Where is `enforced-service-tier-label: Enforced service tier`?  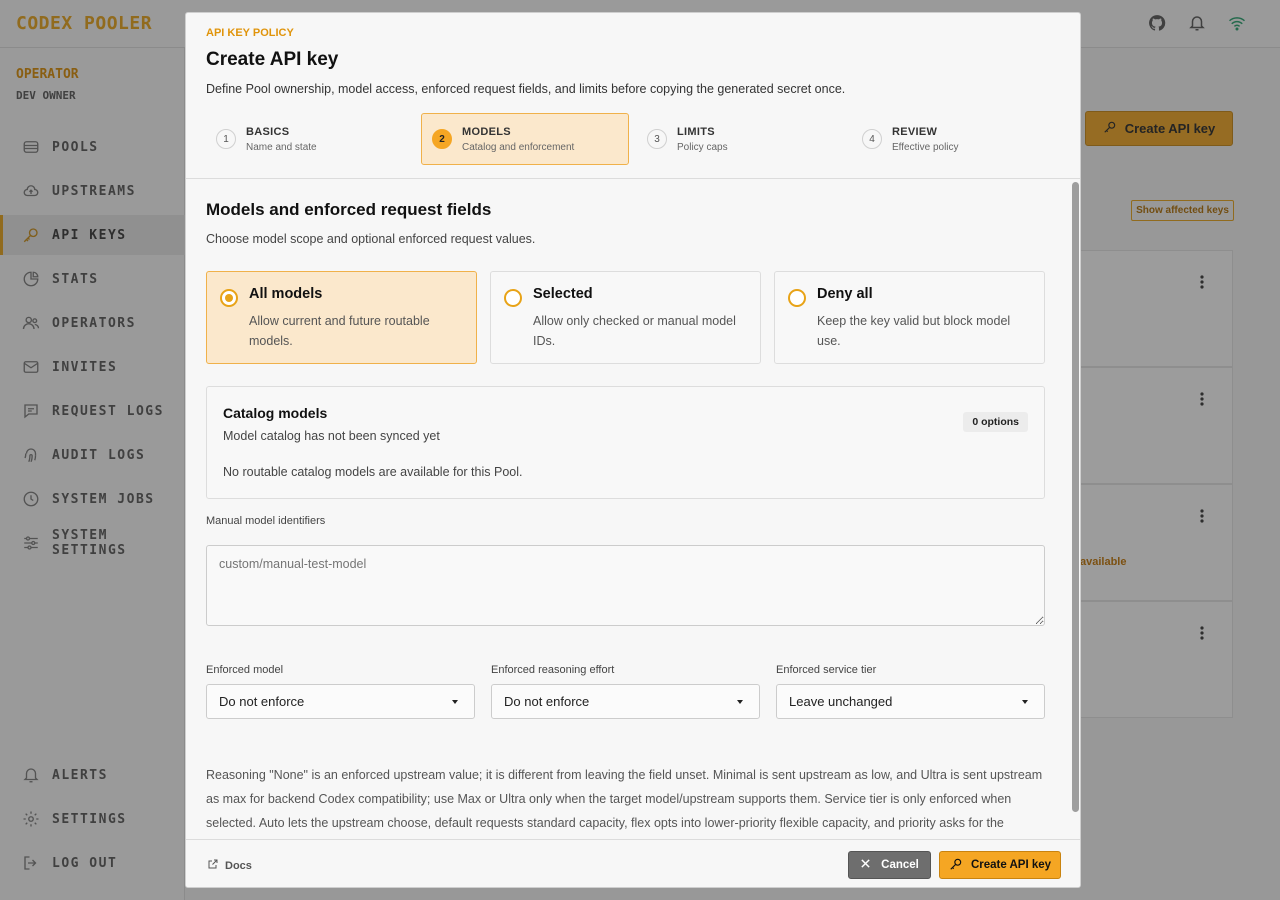
enforced-service-tier-label: Enforced service tier is located at coordinates (826, 670).